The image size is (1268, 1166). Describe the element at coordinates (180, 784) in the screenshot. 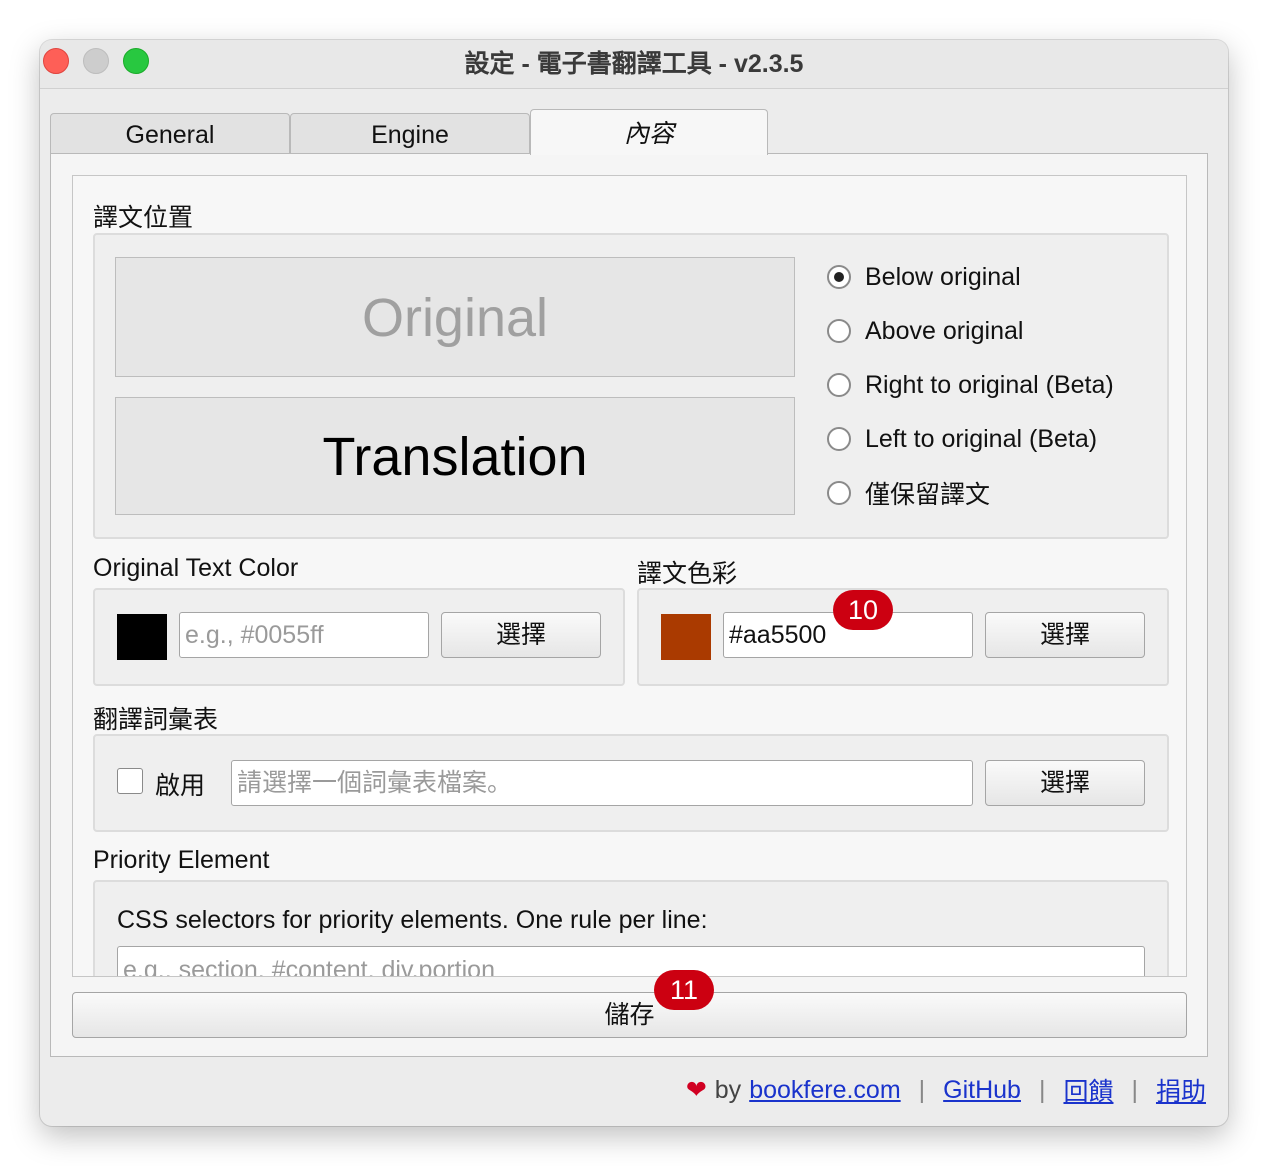

I see `glossary-enable-label: 啟用` at that location.